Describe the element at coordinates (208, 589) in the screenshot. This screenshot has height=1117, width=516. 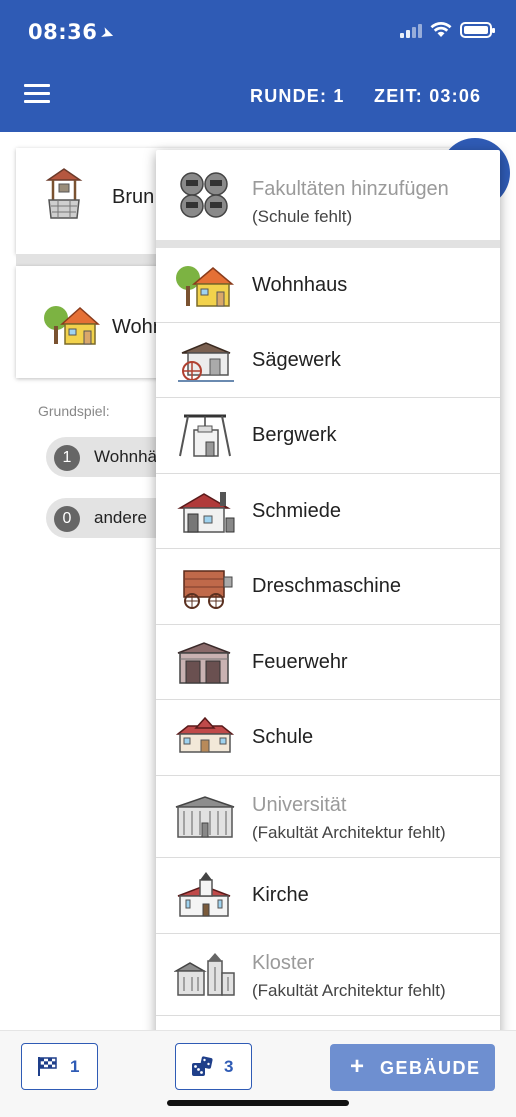
I see `threshing-machine-icon` at that location.